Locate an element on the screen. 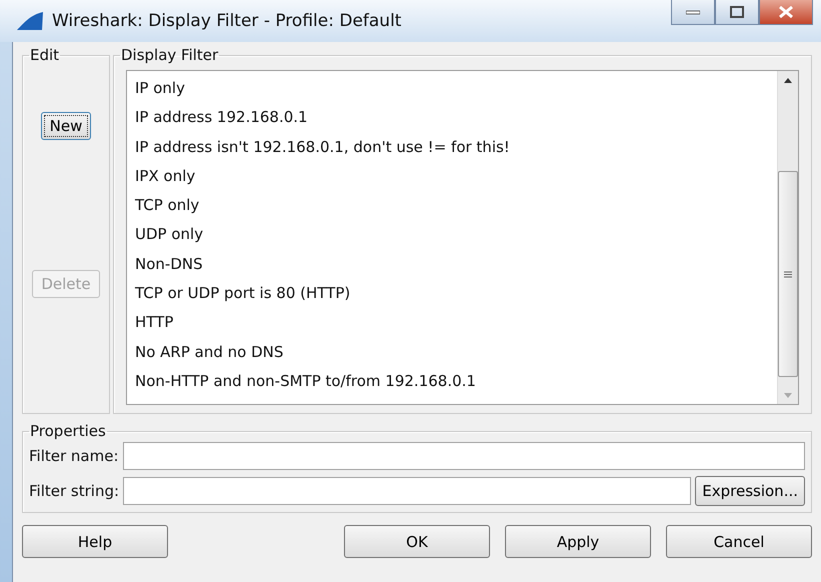 The image size is (821, 582). group-label: Edit is located at coordinates (44, 55).